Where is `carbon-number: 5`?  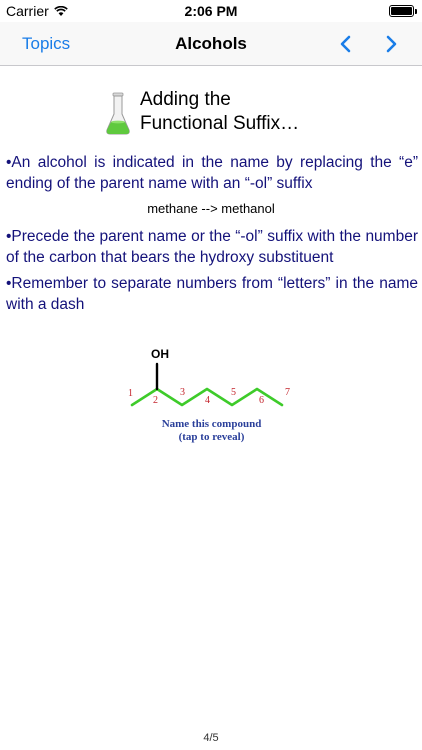
carbon-number: 5 is located at coordinates (233, 392).